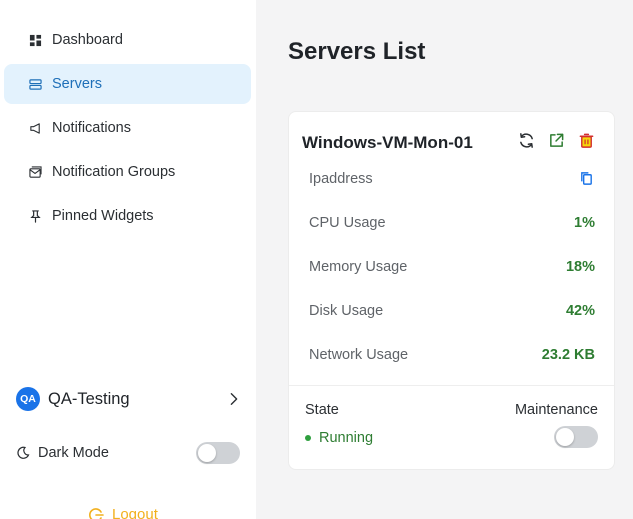 Image resolution: width=633 pixels, height=519 pixels. I want to click on dark-mode-row: Dark Mode, so click(128, 453).